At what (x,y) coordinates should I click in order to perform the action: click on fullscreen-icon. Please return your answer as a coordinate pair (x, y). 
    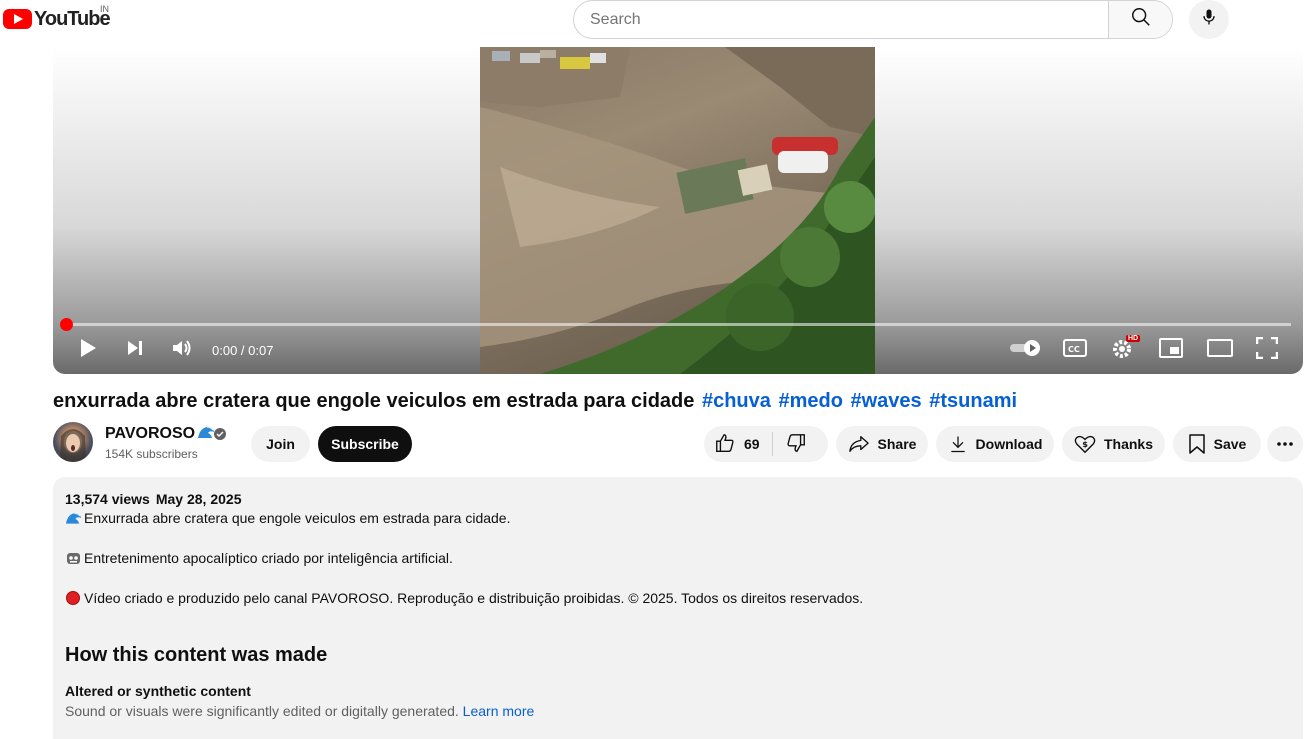
    Looking at the image, I should click on (1267, 350).